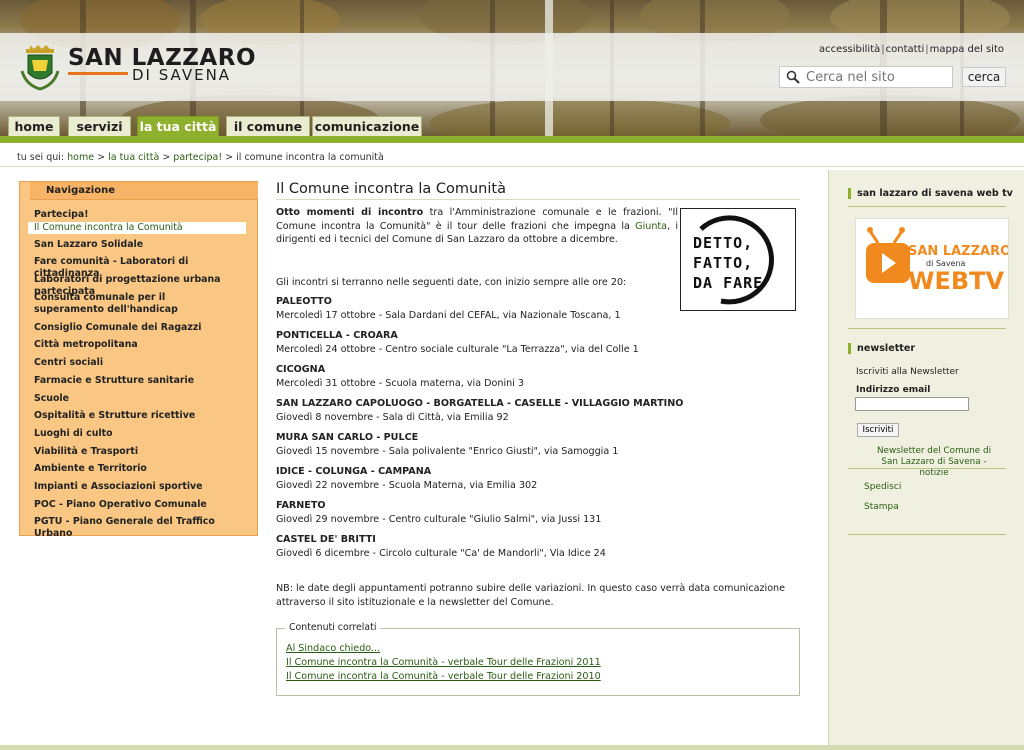  Describe the element at coordinates (301, 505) in the screenshot. I see `meeting-location: FARNETO` at that location.